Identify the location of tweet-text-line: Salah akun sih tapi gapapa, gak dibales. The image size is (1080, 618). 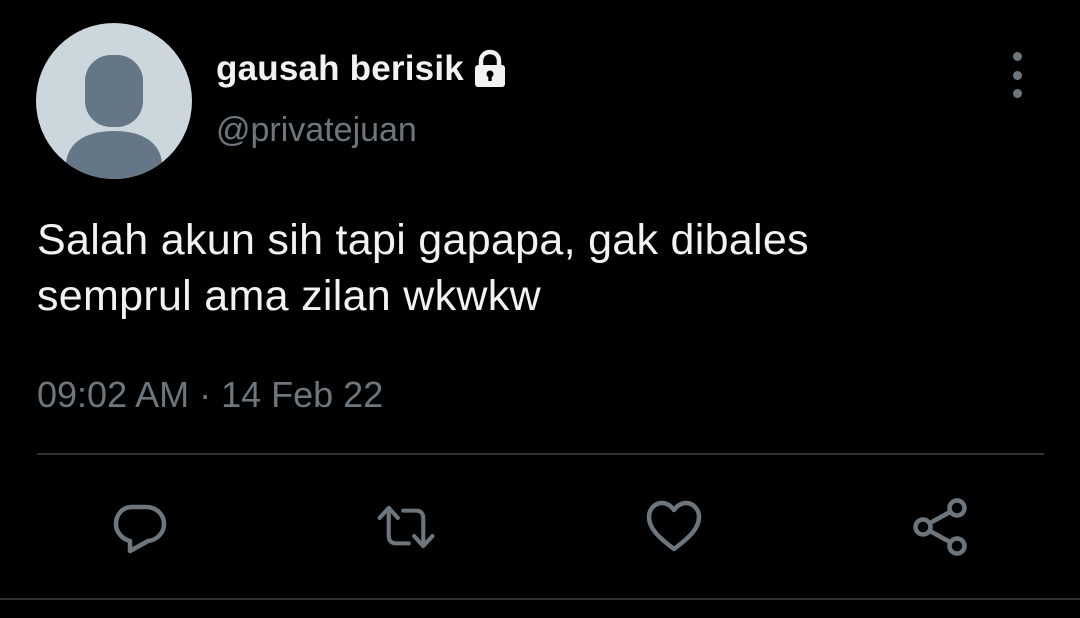
(423, 240).